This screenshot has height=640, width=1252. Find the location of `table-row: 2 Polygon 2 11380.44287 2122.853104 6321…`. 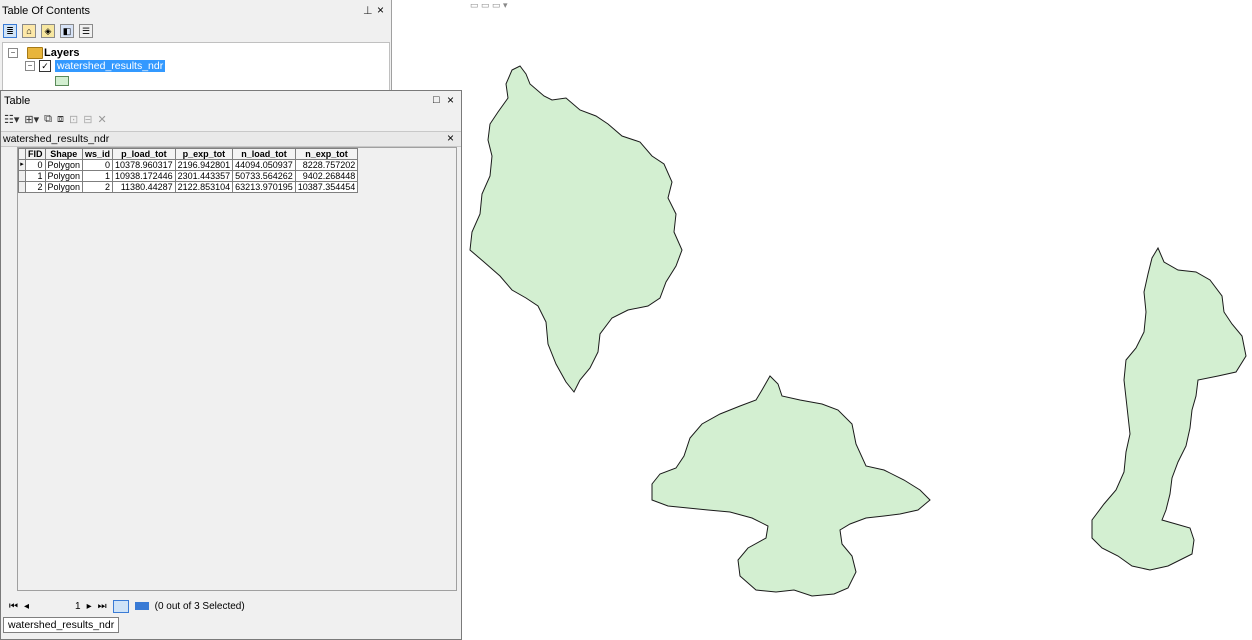

table-row: 2 Polygon 2 11380.44287 2122.853104 6321… is located at coordinates (188, 187).